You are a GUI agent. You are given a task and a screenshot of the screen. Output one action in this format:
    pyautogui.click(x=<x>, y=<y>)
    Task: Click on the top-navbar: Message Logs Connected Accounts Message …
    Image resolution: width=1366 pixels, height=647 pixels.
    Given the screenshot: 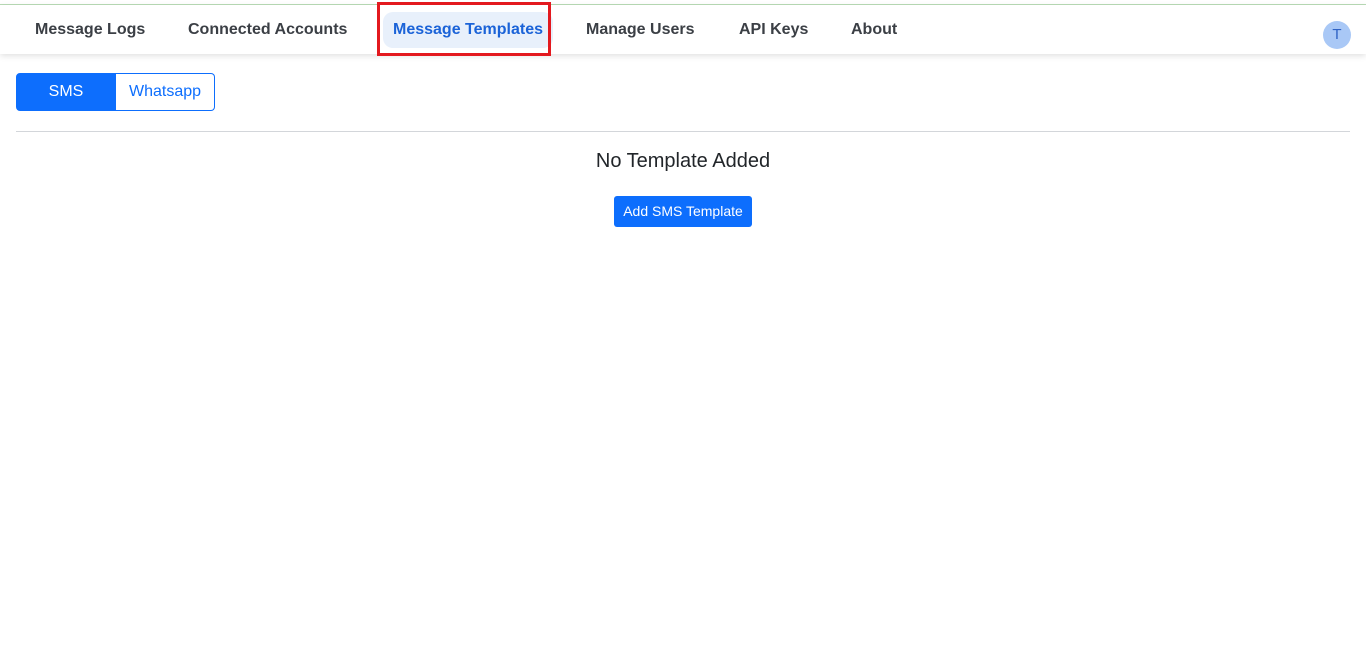 What is the action you would take?
    pyautogui.click(x=683, y=29)
    